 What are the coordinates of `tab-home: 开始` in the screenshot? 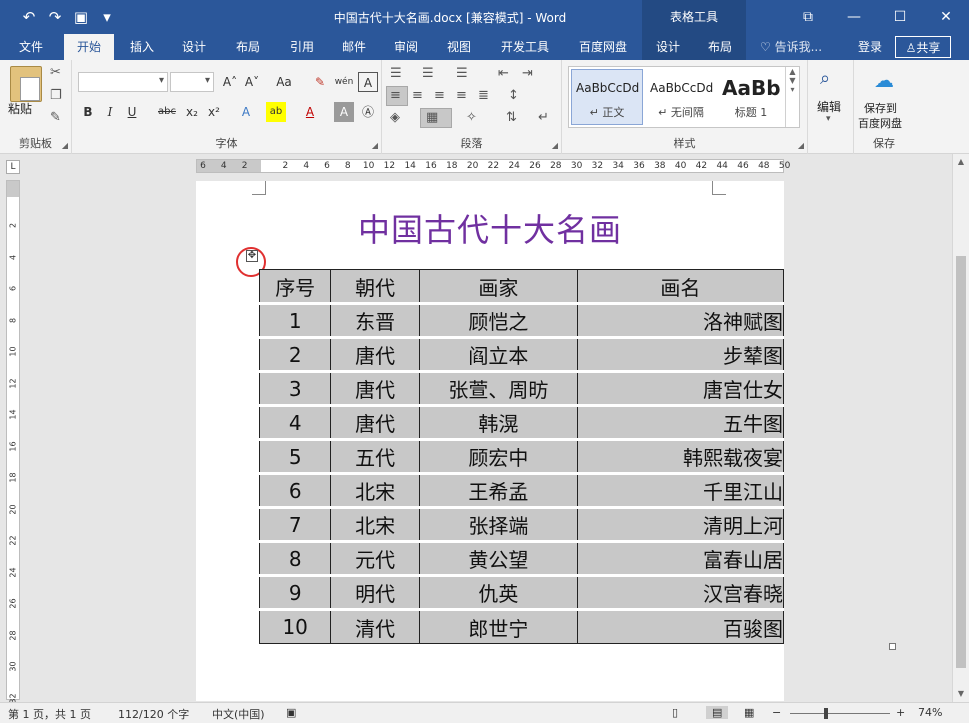 It's located at (89, 47).